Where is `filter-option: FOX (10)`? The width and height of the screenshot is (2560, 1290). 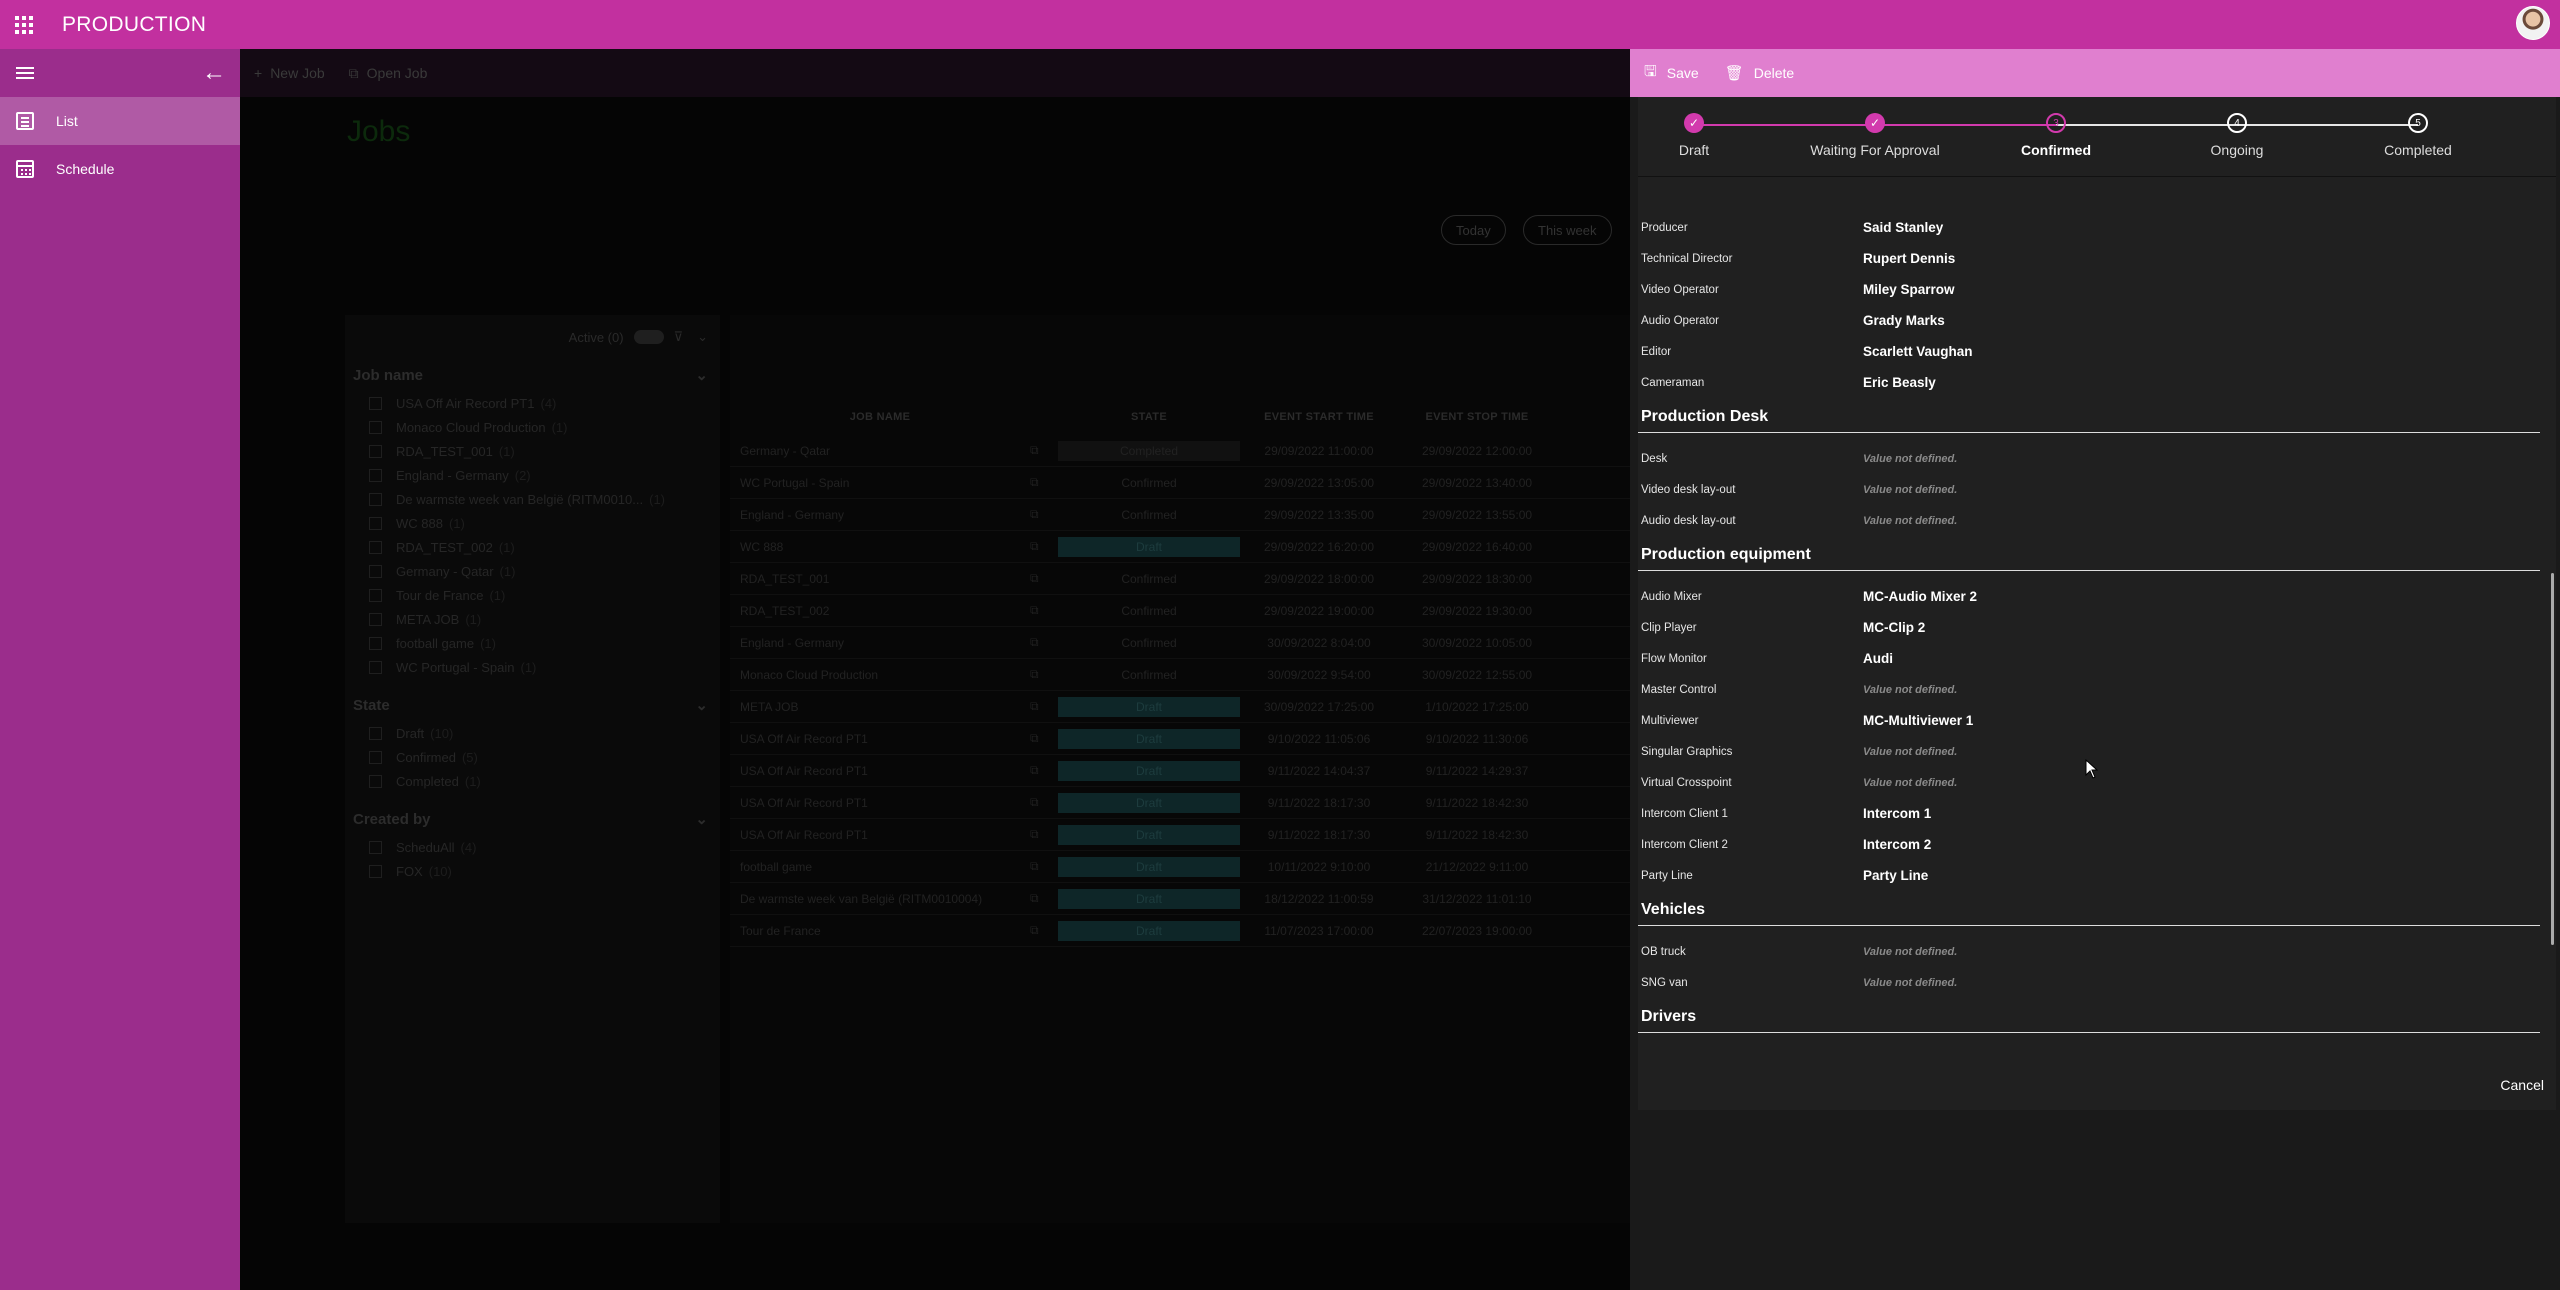 filter-option: FOX (10) is located at coordinates (532, 871).